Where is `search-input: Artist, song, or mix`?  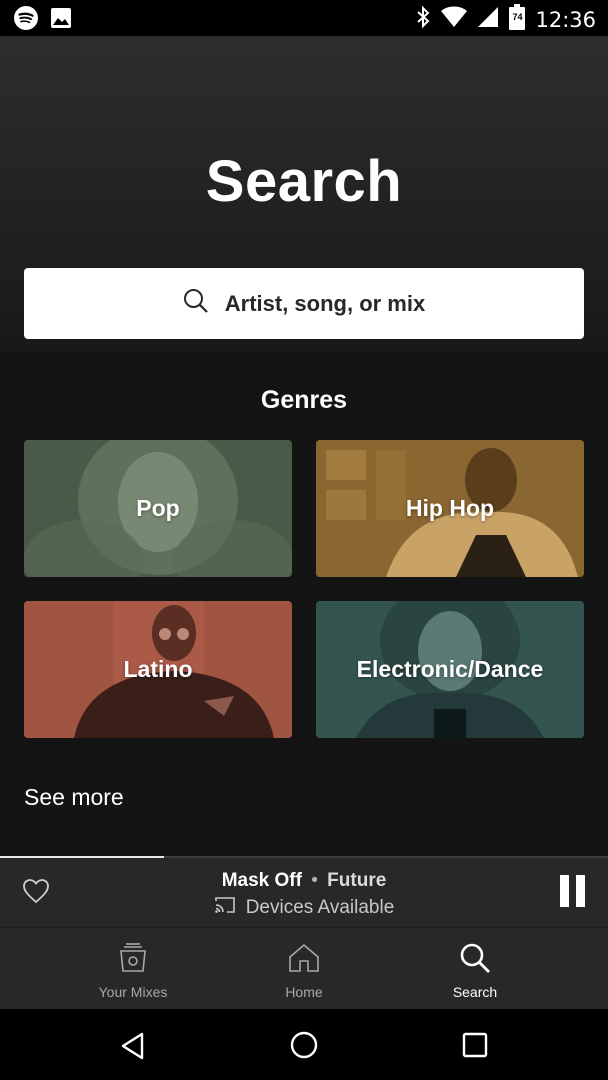 search-input: Artist, song, or mix is located at coordinates (304, 303).